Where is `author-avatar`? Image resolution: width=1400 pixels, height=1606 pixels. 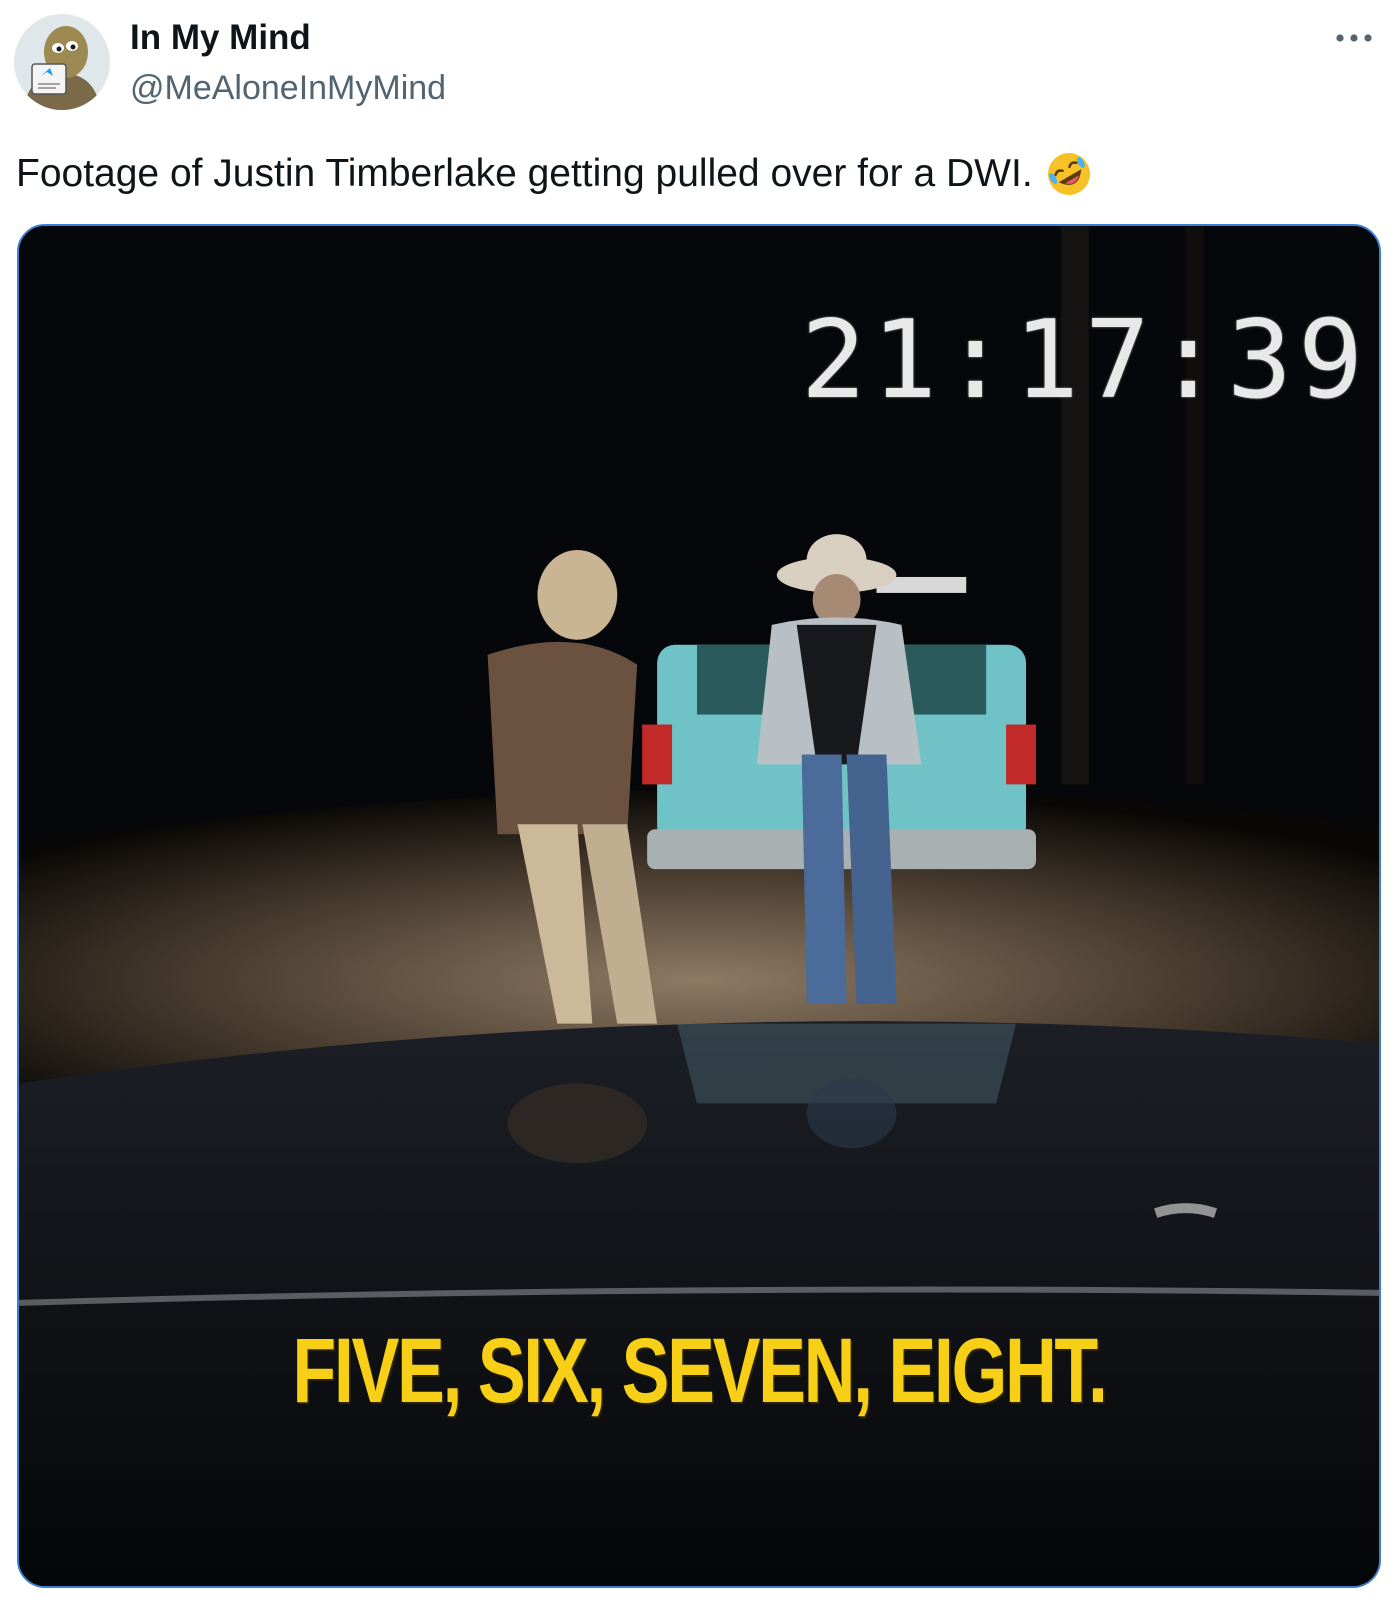
author-avatar is located at coordinates (62, 62).